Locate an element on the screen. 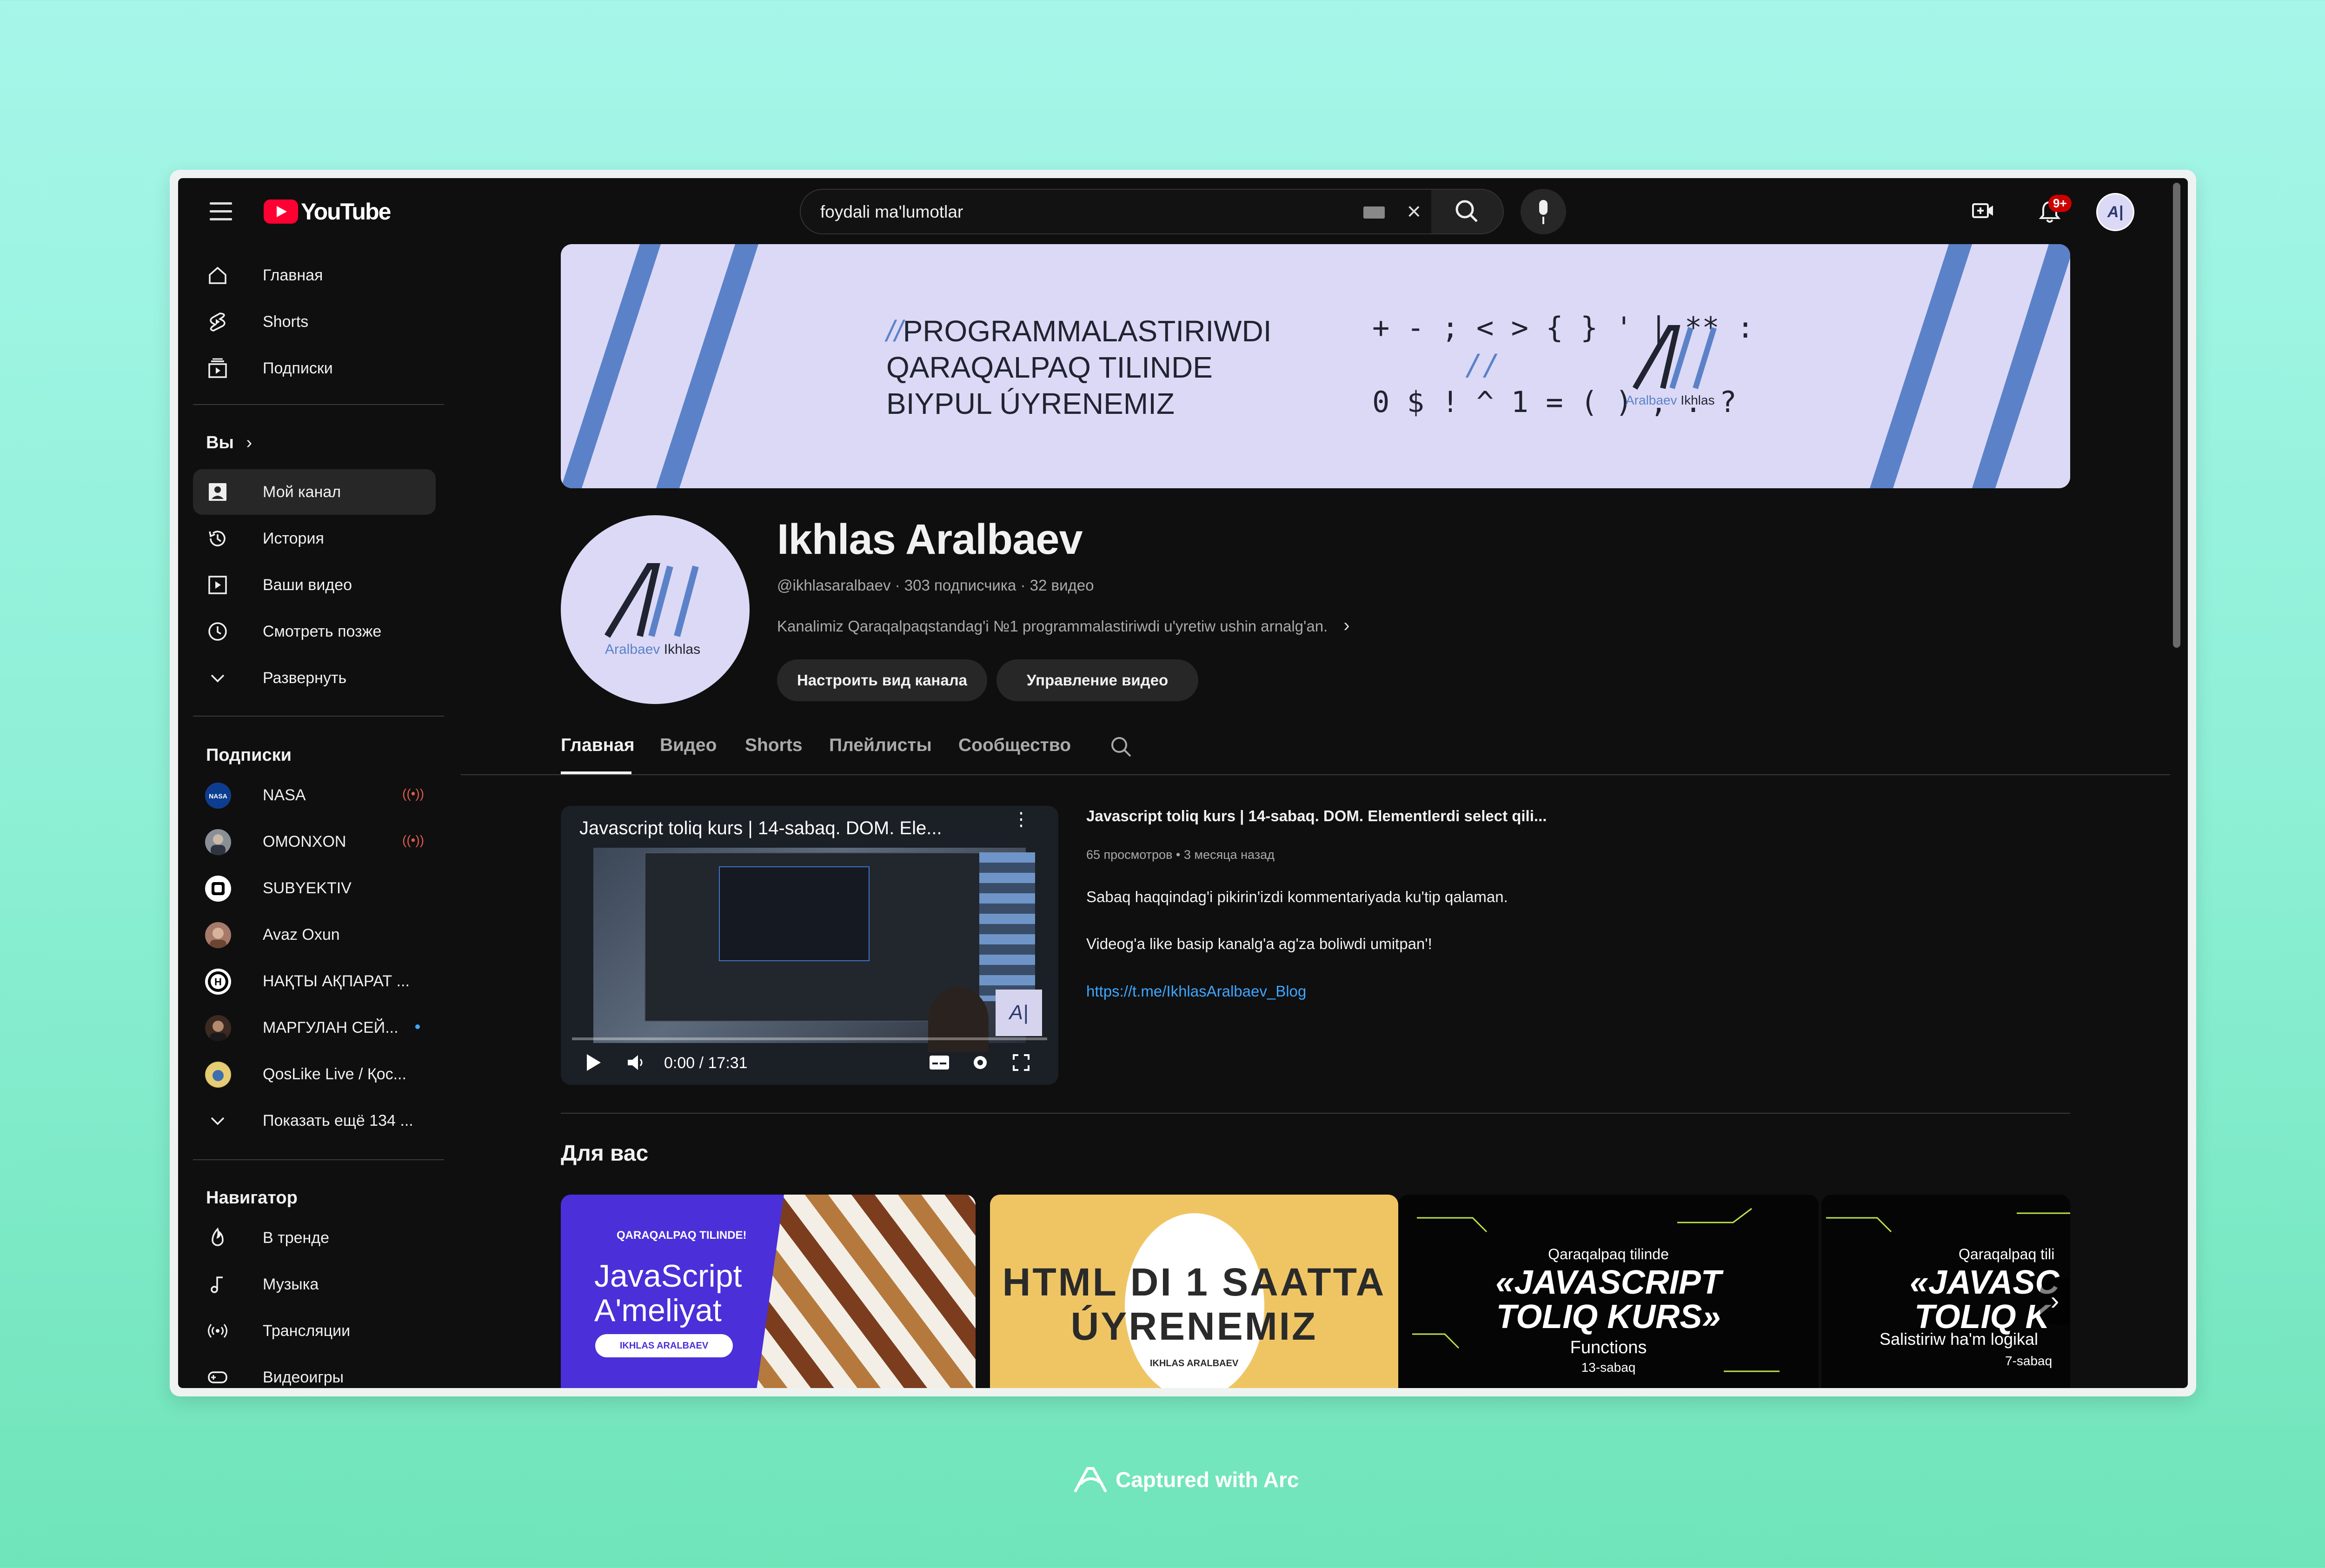 This screenshot has height=1568, width=2325. sidebar-item-subscriptions: Подписки is located at coordinates (314, 368).